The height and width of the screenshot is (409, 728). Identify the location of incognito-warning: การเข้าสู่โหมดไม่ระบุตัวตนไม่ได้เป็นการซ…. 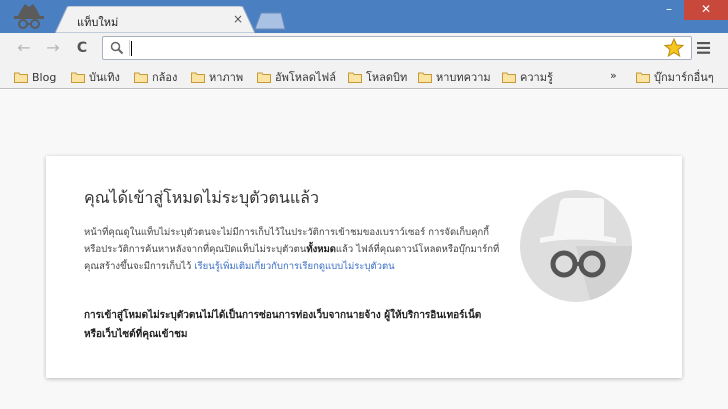
(283, 325).